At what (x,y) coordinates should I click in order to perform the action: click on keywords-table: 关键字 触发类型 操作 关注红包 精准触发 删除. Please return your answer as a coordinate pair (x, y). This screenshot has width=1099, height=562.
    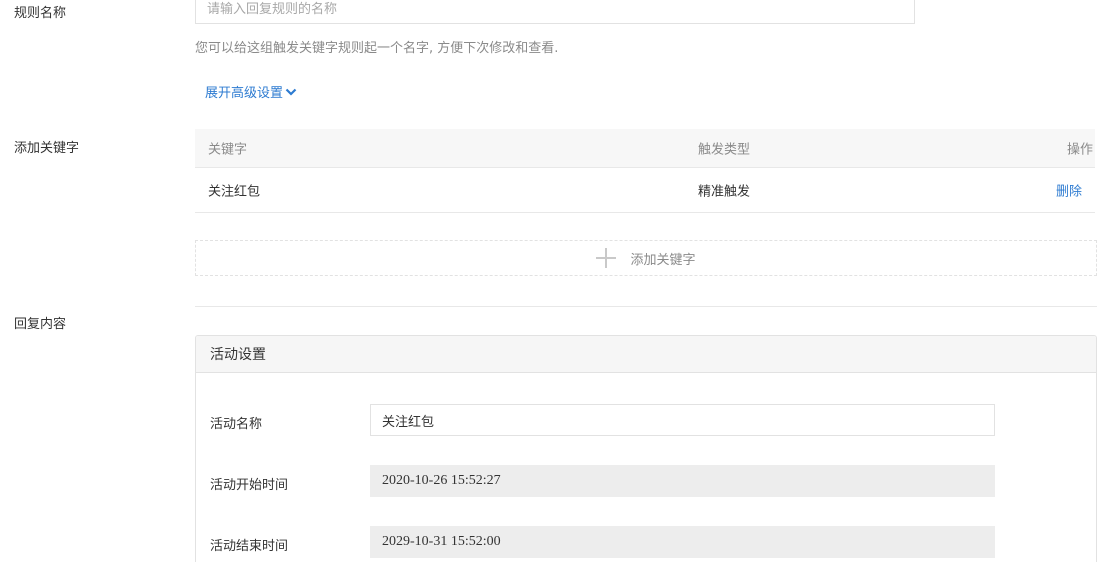
    Looking at the image, I should click on (645, 171).